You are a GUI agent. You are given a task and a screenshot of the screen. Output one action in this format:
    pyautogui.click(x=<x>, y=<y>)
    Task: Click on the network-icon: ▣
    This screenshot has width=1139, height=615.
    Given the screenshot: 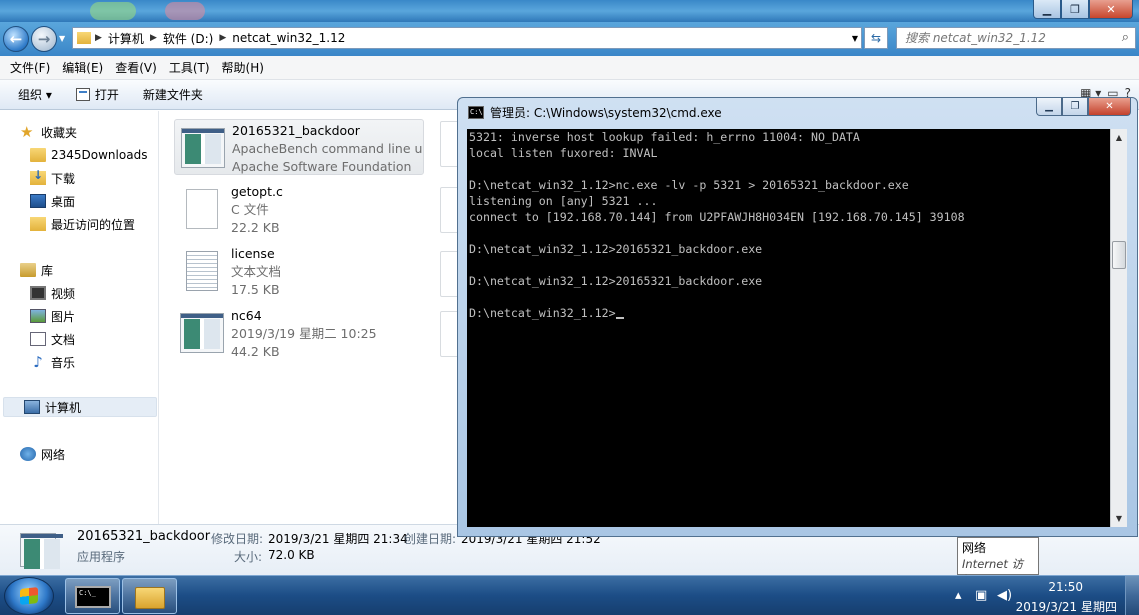 What is the action you would take?
    pyautogui.click(x=981, y=595)
    